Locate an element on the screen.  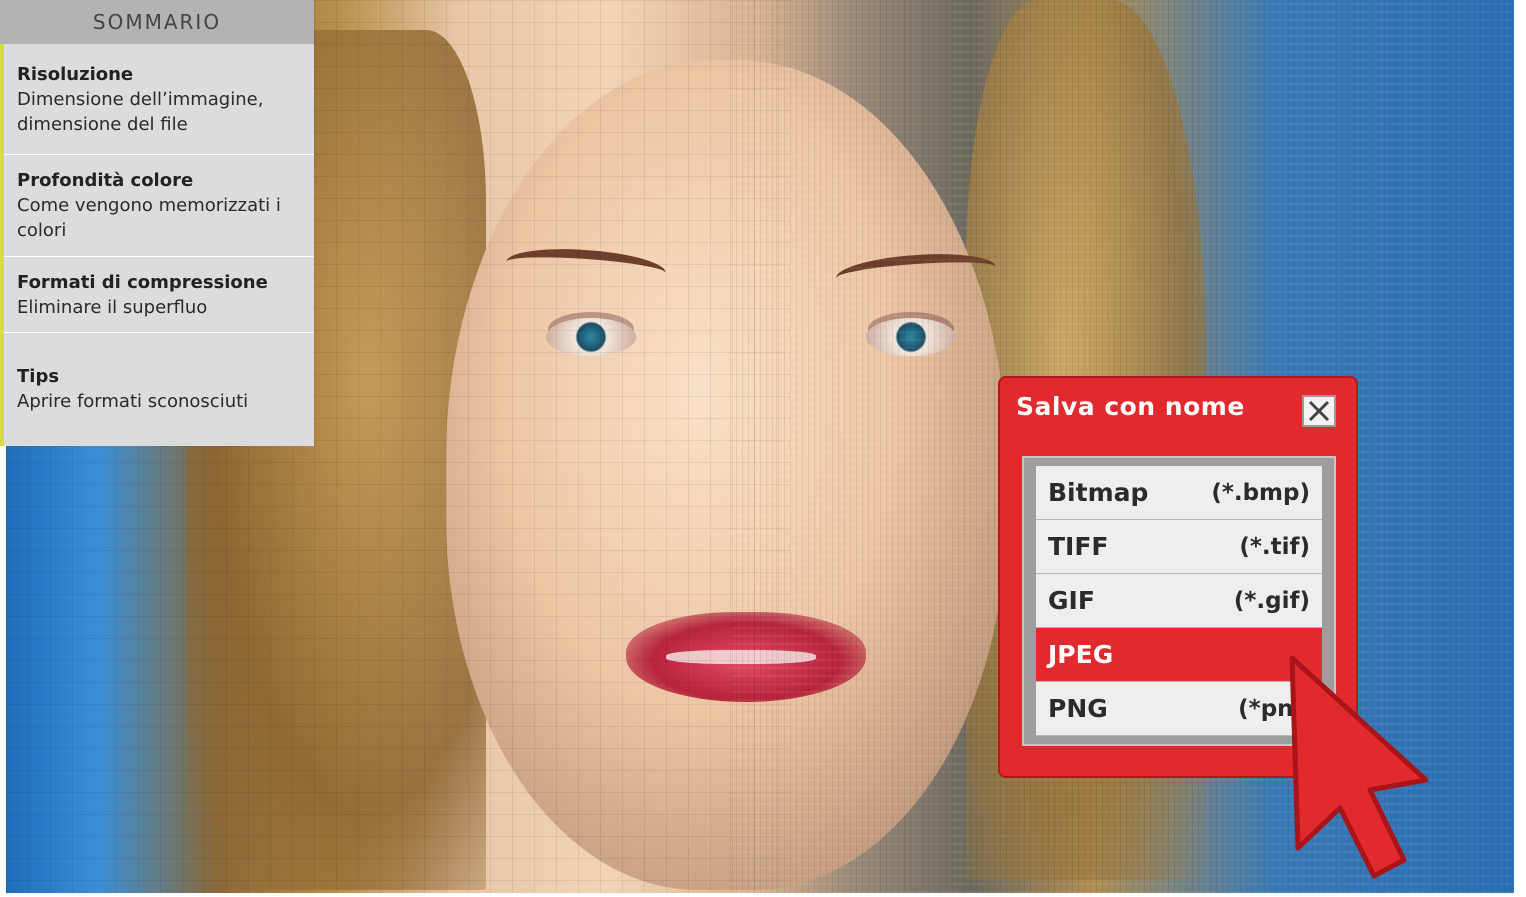
format-option-bitmap: Bitmap (*.bmp) is located at coordinates (1179, 493).